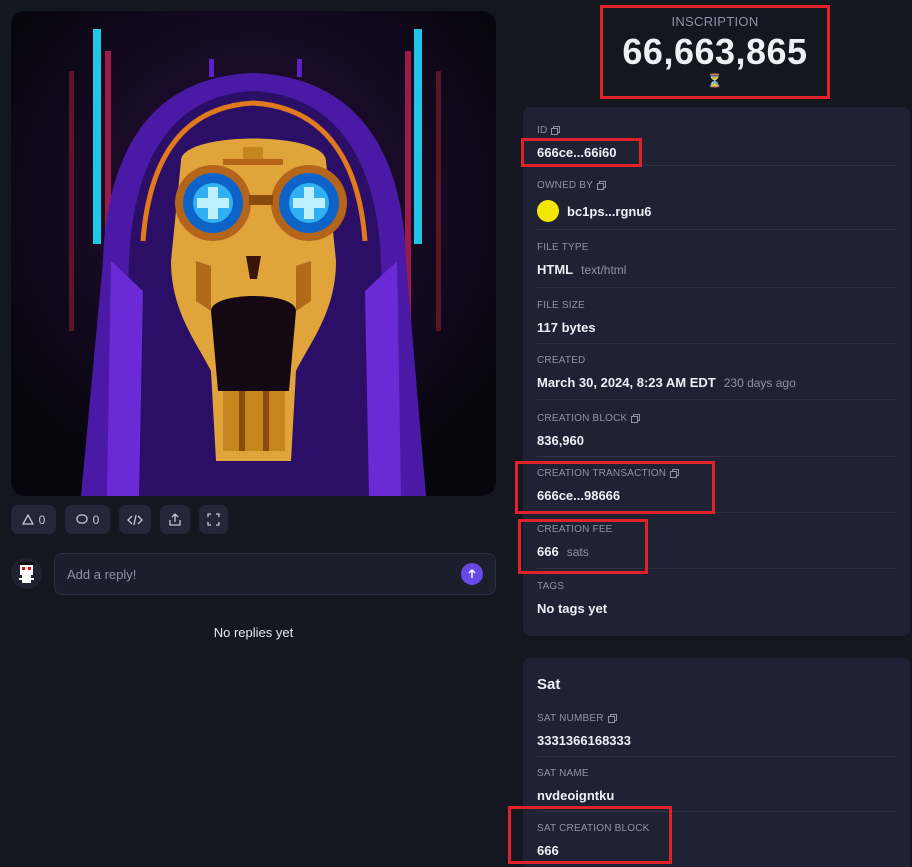 The width and height of the screenshot is (912, 867). I want to click on avatar-image, so click(26, 573).